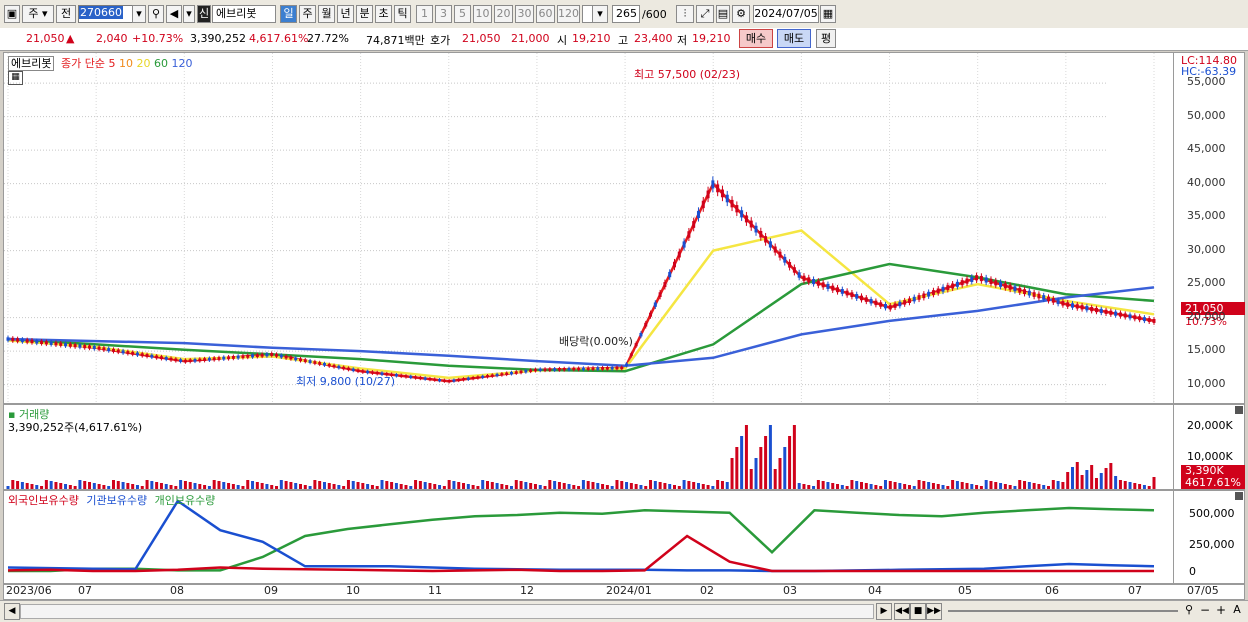 This screenshot has height=622, width=1248. Describe the element at coordinates (629, 590) in the screenshot. I see `x-label-2024-01: 2024/01` at that location.